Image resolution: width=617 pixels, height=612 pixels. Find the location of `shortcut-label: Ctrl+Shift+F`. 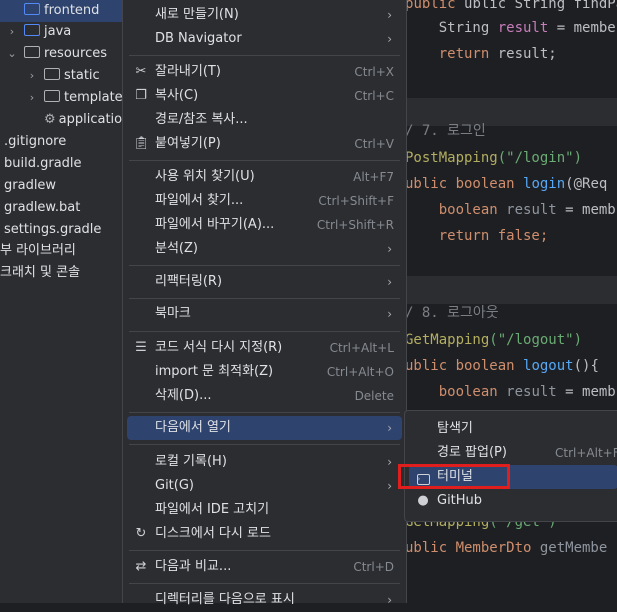

shortcut-label: Ctrl+Shift+F is located at coordinates (356, 201).